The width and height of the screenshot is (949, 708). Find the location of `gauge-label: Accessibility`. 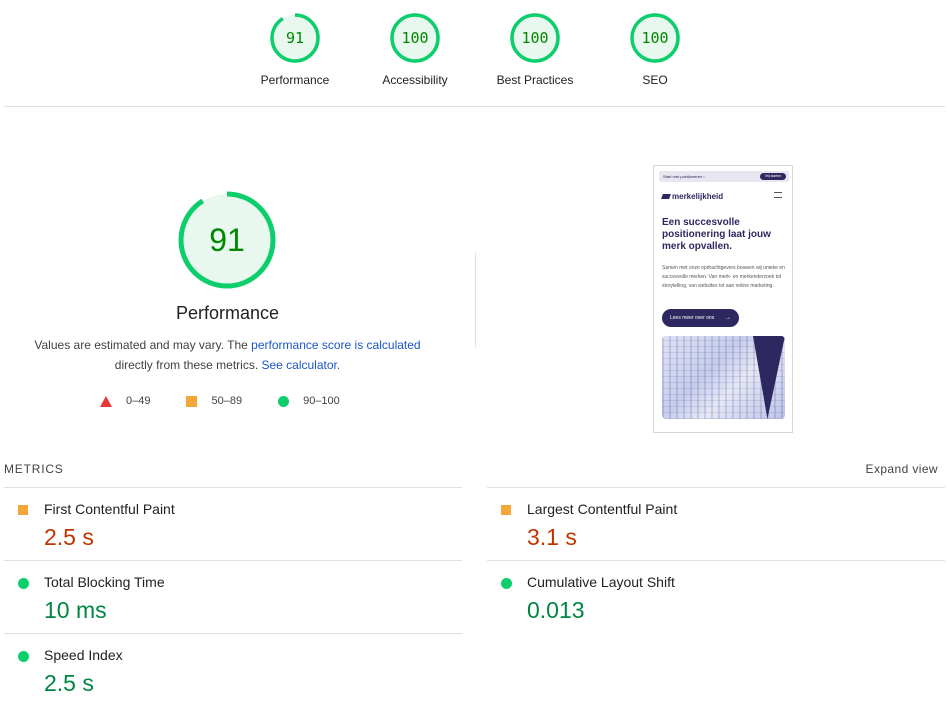

gauge-label: Accessibility is located at coordinates (415, 80).